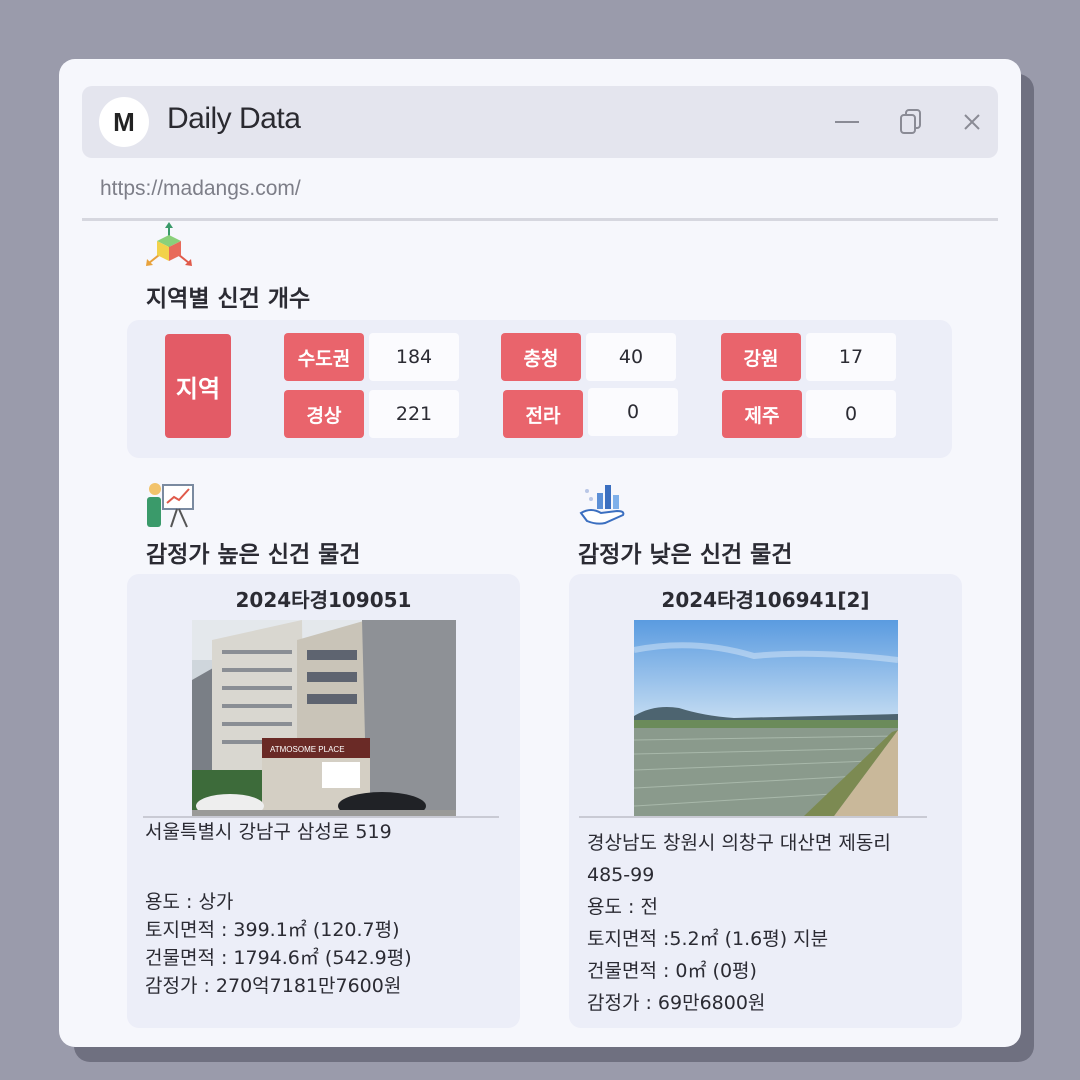 Image resolution: width=1080 pixels, height=1080 pixels. I want to click on region-label-chungcheong: 충청, so click(541, 357).